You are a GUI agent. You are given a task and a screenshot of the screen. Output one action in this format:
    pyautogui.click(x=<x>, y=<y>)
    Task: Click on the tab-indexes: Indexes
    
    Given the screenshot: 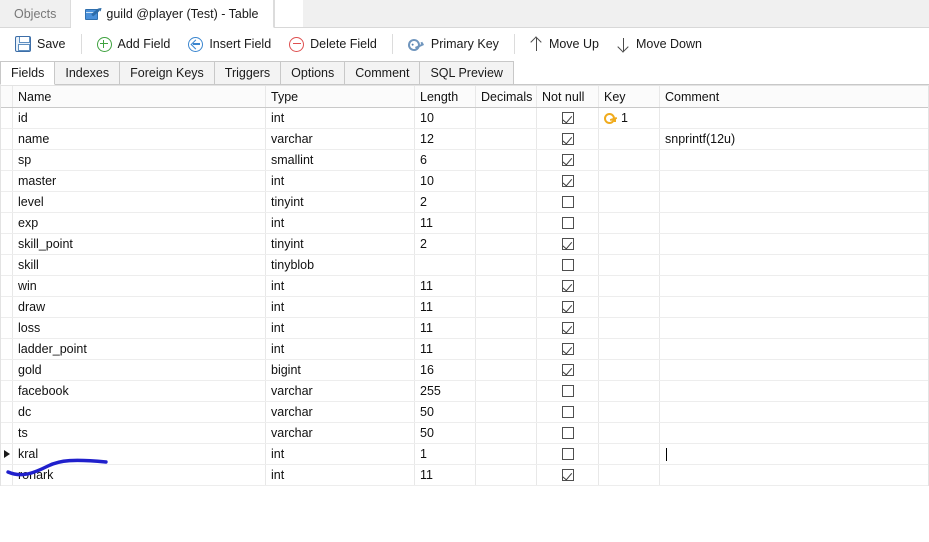 What is the action you would take?
    pyautogui.click(x=88, y=72)
    